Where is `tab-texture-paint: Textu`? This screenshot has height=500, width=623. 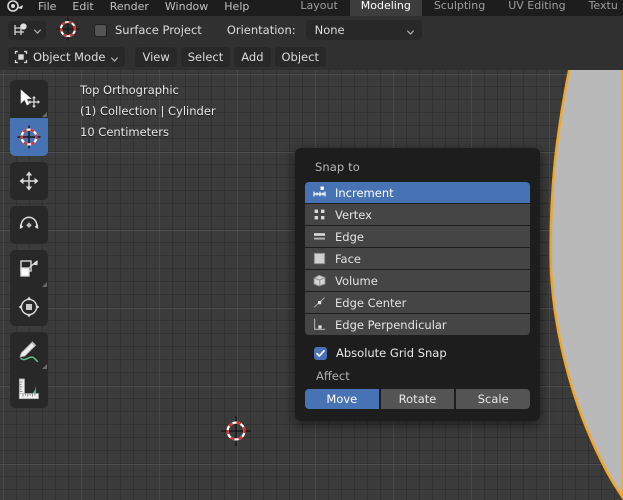
tab-texture-paint: Textu is located at coordinates (600, 8).